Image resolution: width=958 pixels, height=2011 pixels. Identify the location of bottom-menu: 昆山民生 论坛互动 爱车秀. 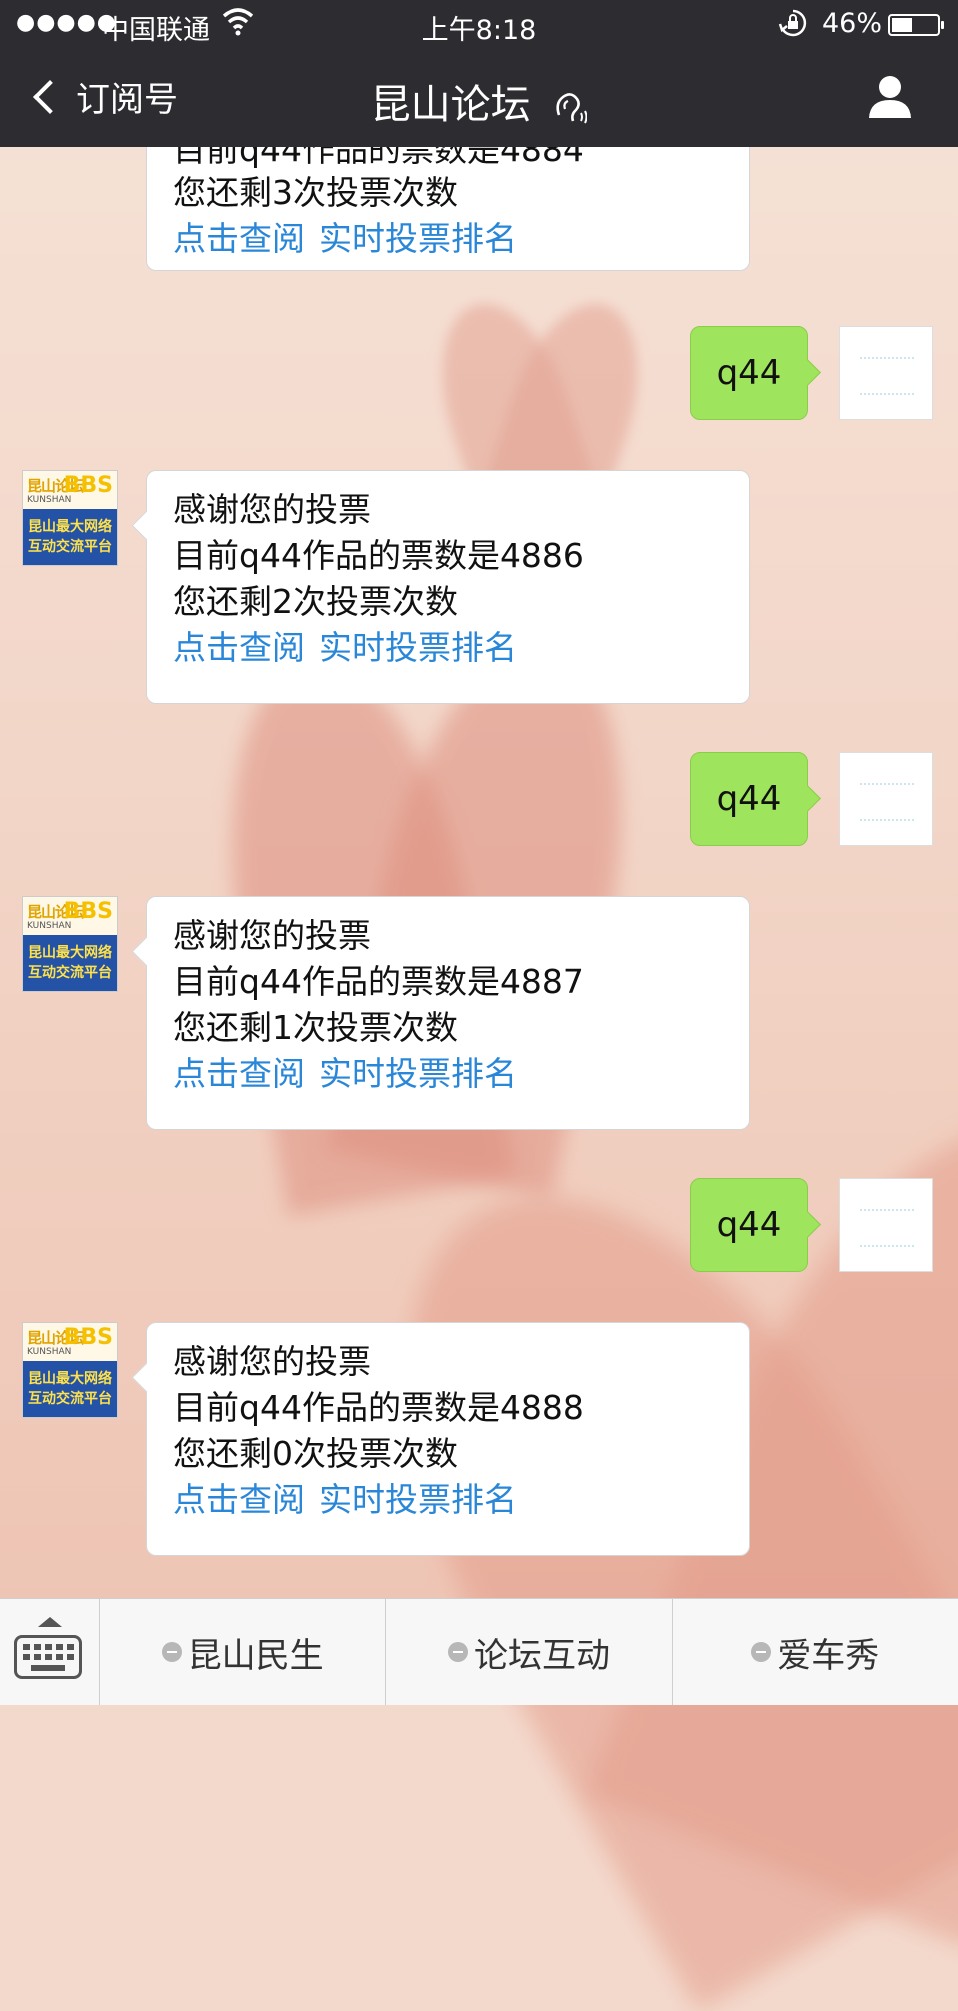
(479, 1651).